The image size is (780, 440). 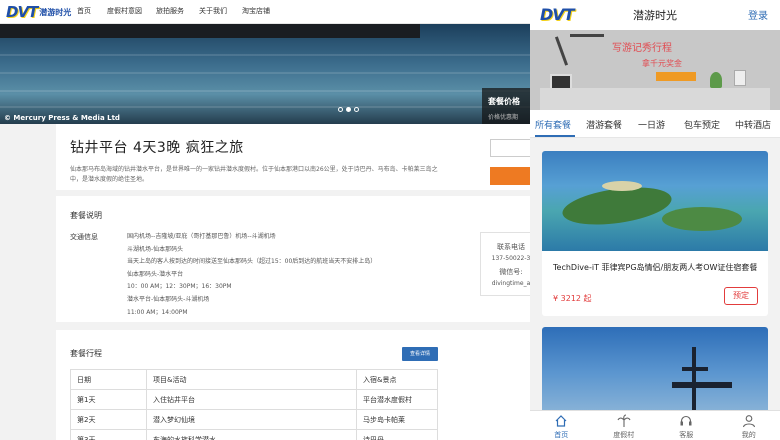 What do you see at coordinates (604, 124) in the screenshot?
I see `tab-diving-packages: 潜游套餐` at bounding box center [604, 124].